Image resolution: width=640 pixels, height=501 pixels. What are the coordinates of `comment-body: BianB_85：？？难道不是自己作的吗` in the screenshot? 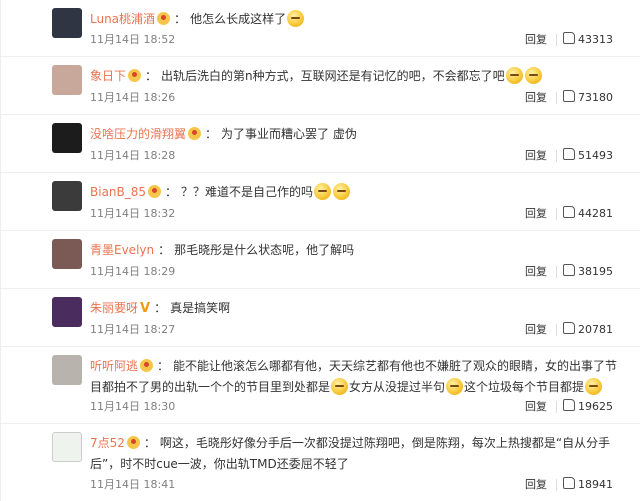 It's located at (358, 192).